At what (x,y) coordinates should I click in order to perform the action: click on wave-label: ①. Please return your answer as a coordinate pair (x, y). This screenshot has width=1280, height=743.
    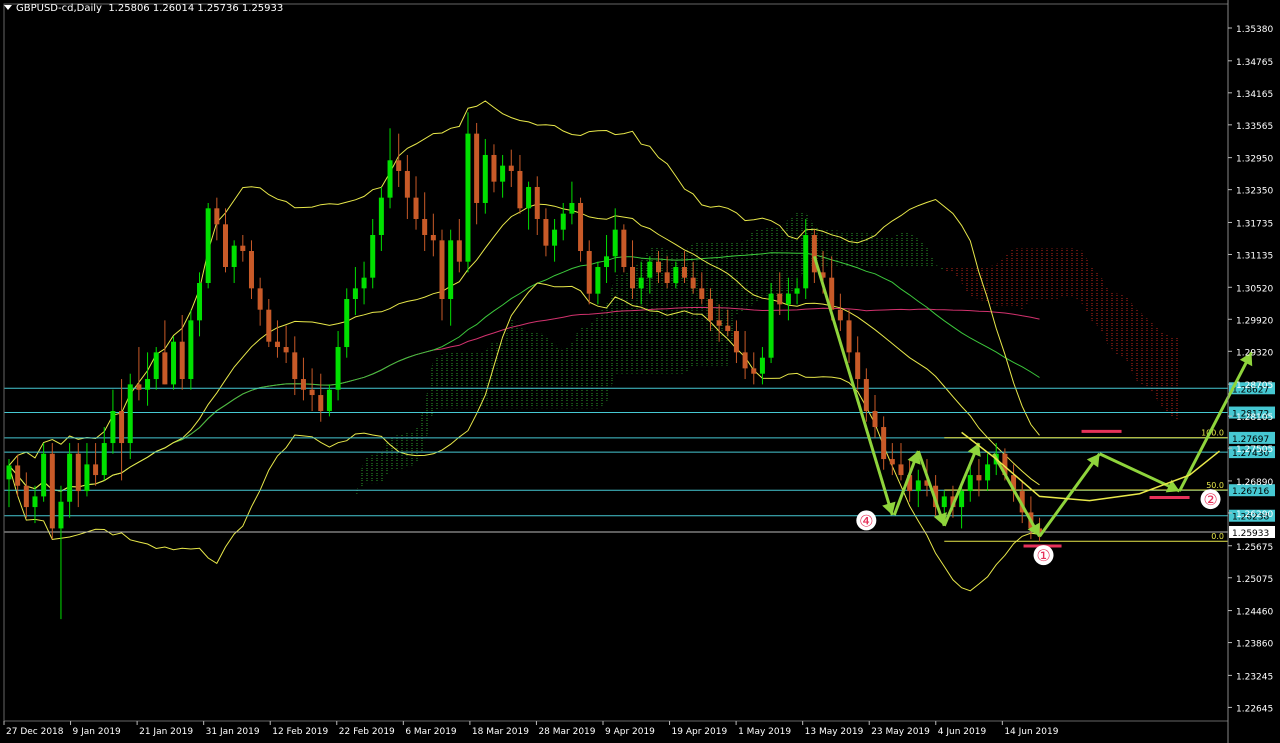
    Looking at the image, I should click on (1043, 555).